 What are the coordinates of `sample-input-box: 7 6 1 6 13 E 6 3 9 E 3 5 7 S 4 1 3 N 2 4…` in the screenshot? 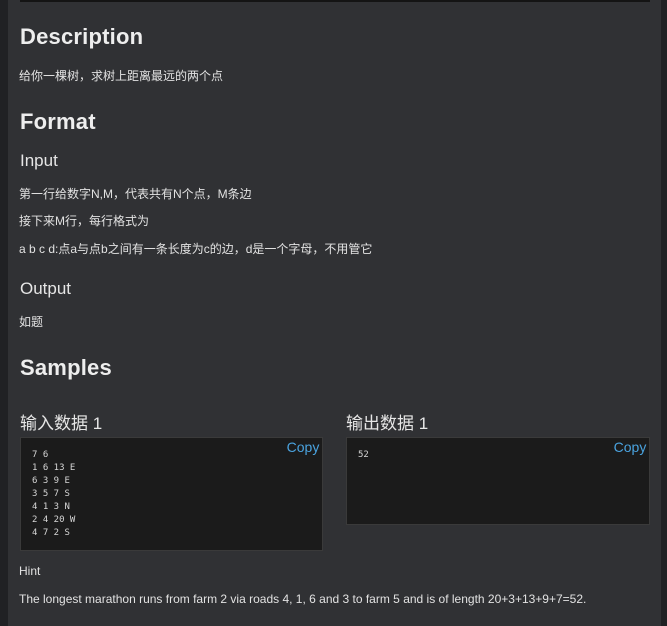 It's located at (171, 494).